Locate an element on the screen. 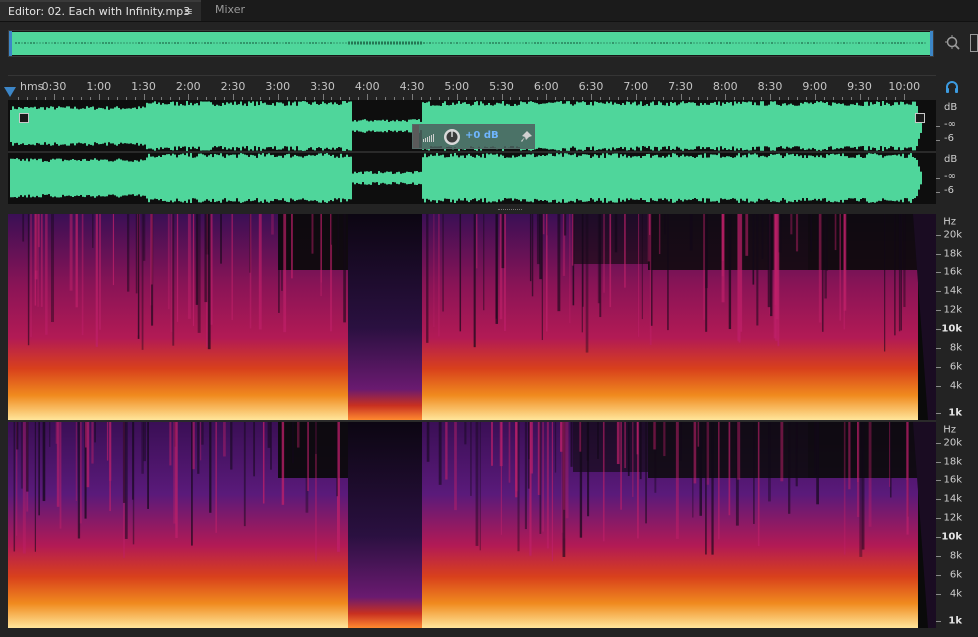  ruler-time-label: 2:00 is located at coordinates (188, 86).